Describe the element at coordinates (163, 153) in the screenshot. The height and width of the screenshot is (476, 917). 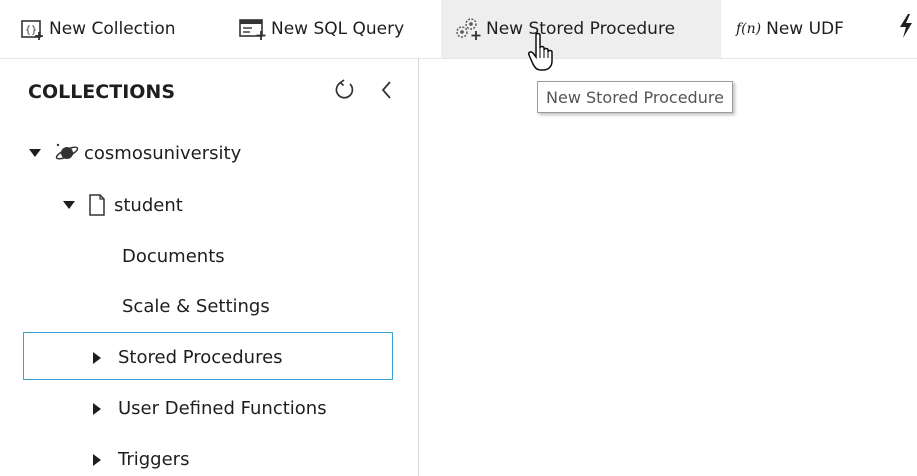
I see `database-label: cosmosuniversity` at that location.